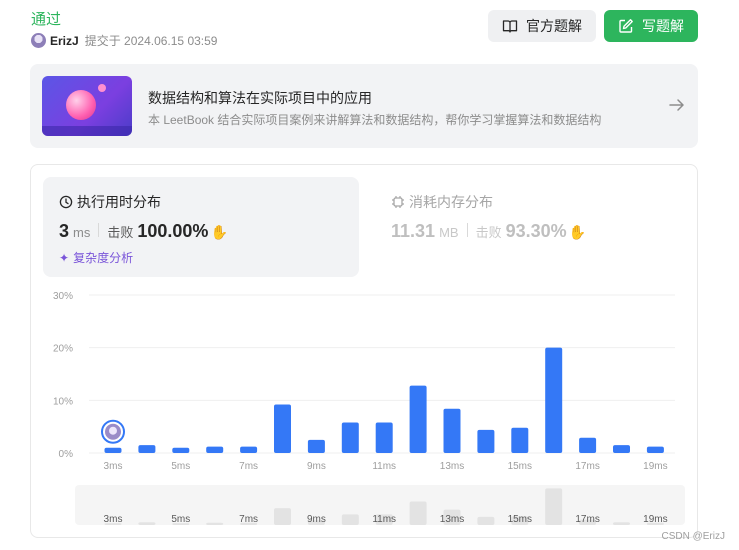 This screenshot has width=739, height=550. I want to click on runtime-beat-pct: 100.00%, so click(173, 231).